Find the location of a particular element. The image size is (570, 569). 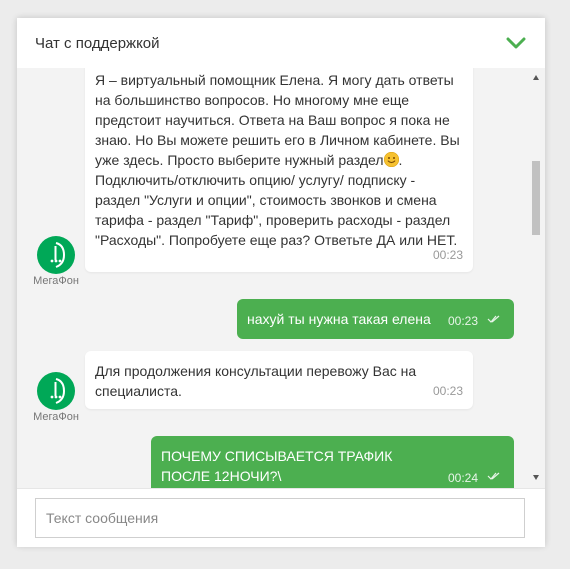

message-input is located at coordinates (280, 518).